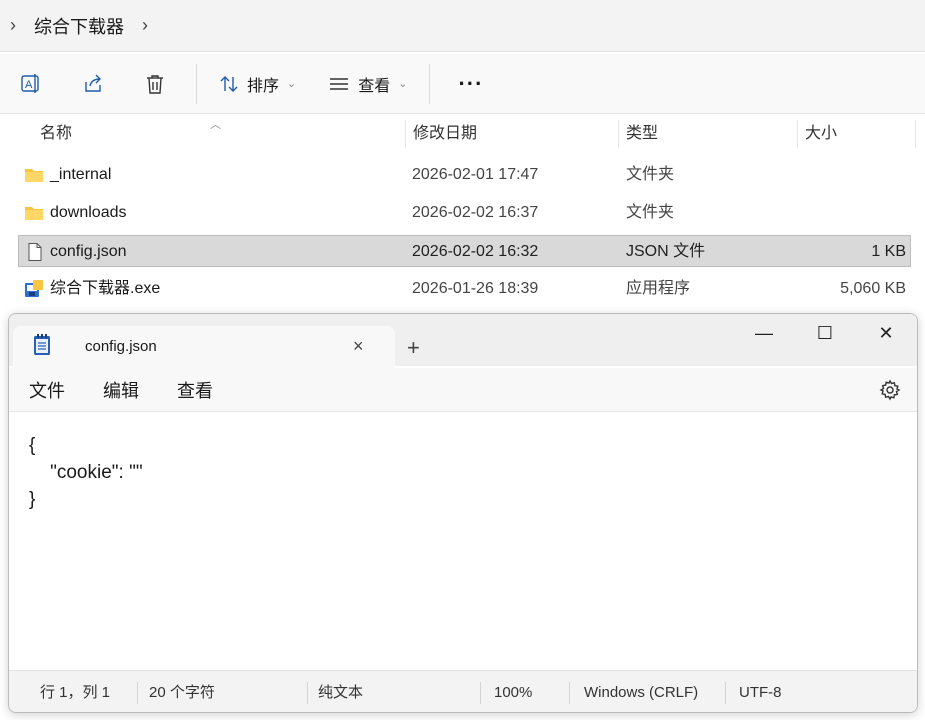  What do you see at coordinates (470, 84) in the screenshot?
I see `more-options-button: ···` at bounding box center [470, 84].